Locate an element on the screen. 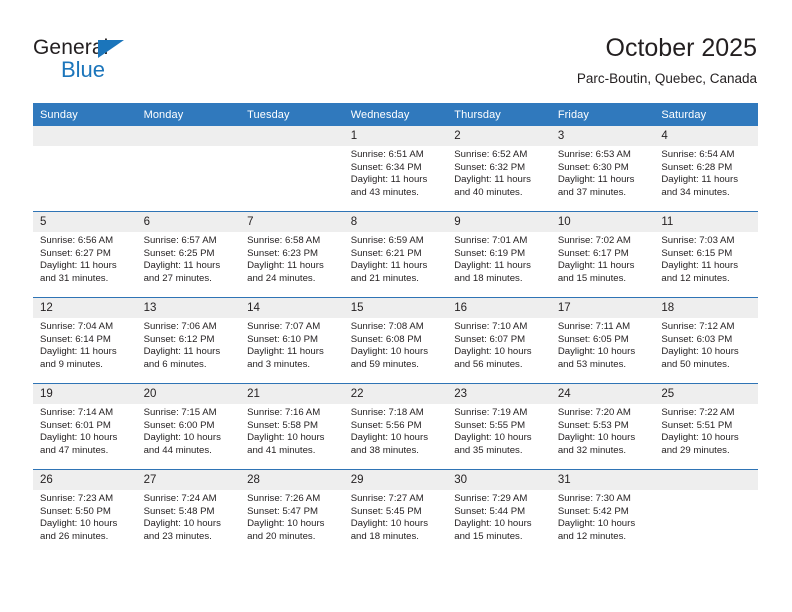 This screenshot has width=792, height=612. daylight-duration-line2: and 3 minutes. is located at coordinates (279, 364).